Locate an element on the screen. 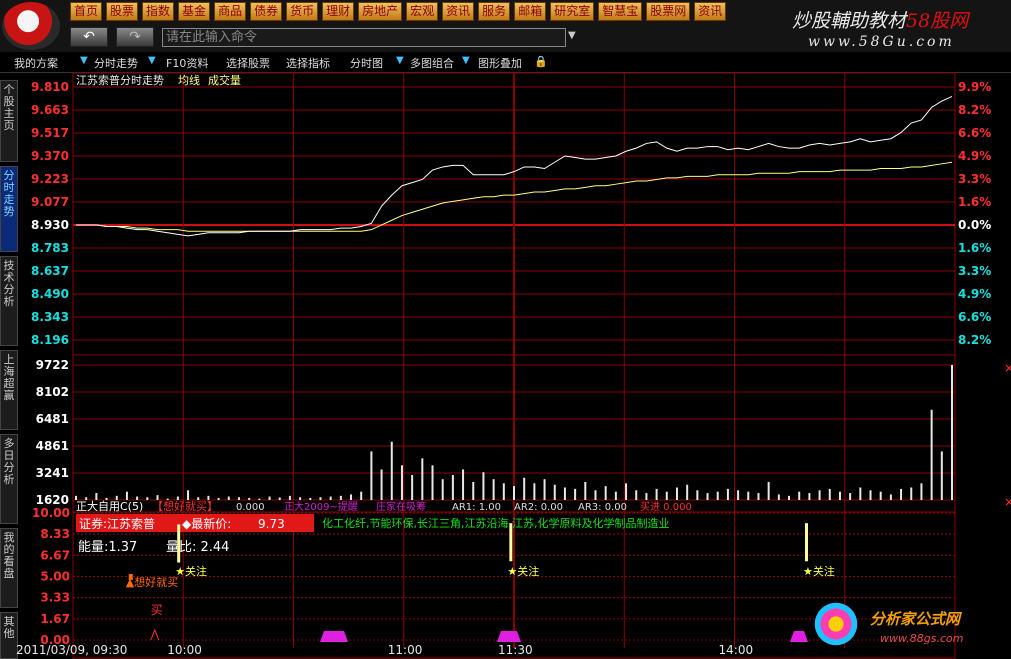 The height and width of the screenshot is (659, 1011). indicator-name: 正大自用C(5) is located at coordinates (109, 506).